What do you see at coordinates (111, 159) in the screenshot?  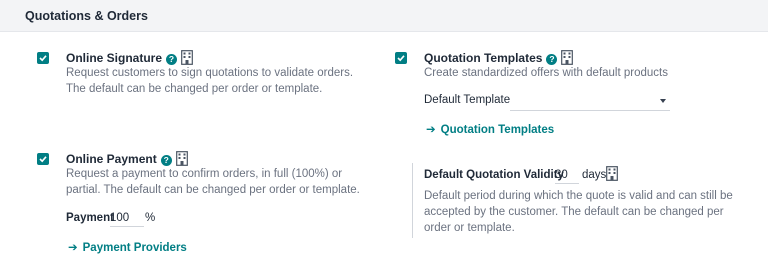 I see `online-payment-label: Online Payment` at bounding box center [111, 159].